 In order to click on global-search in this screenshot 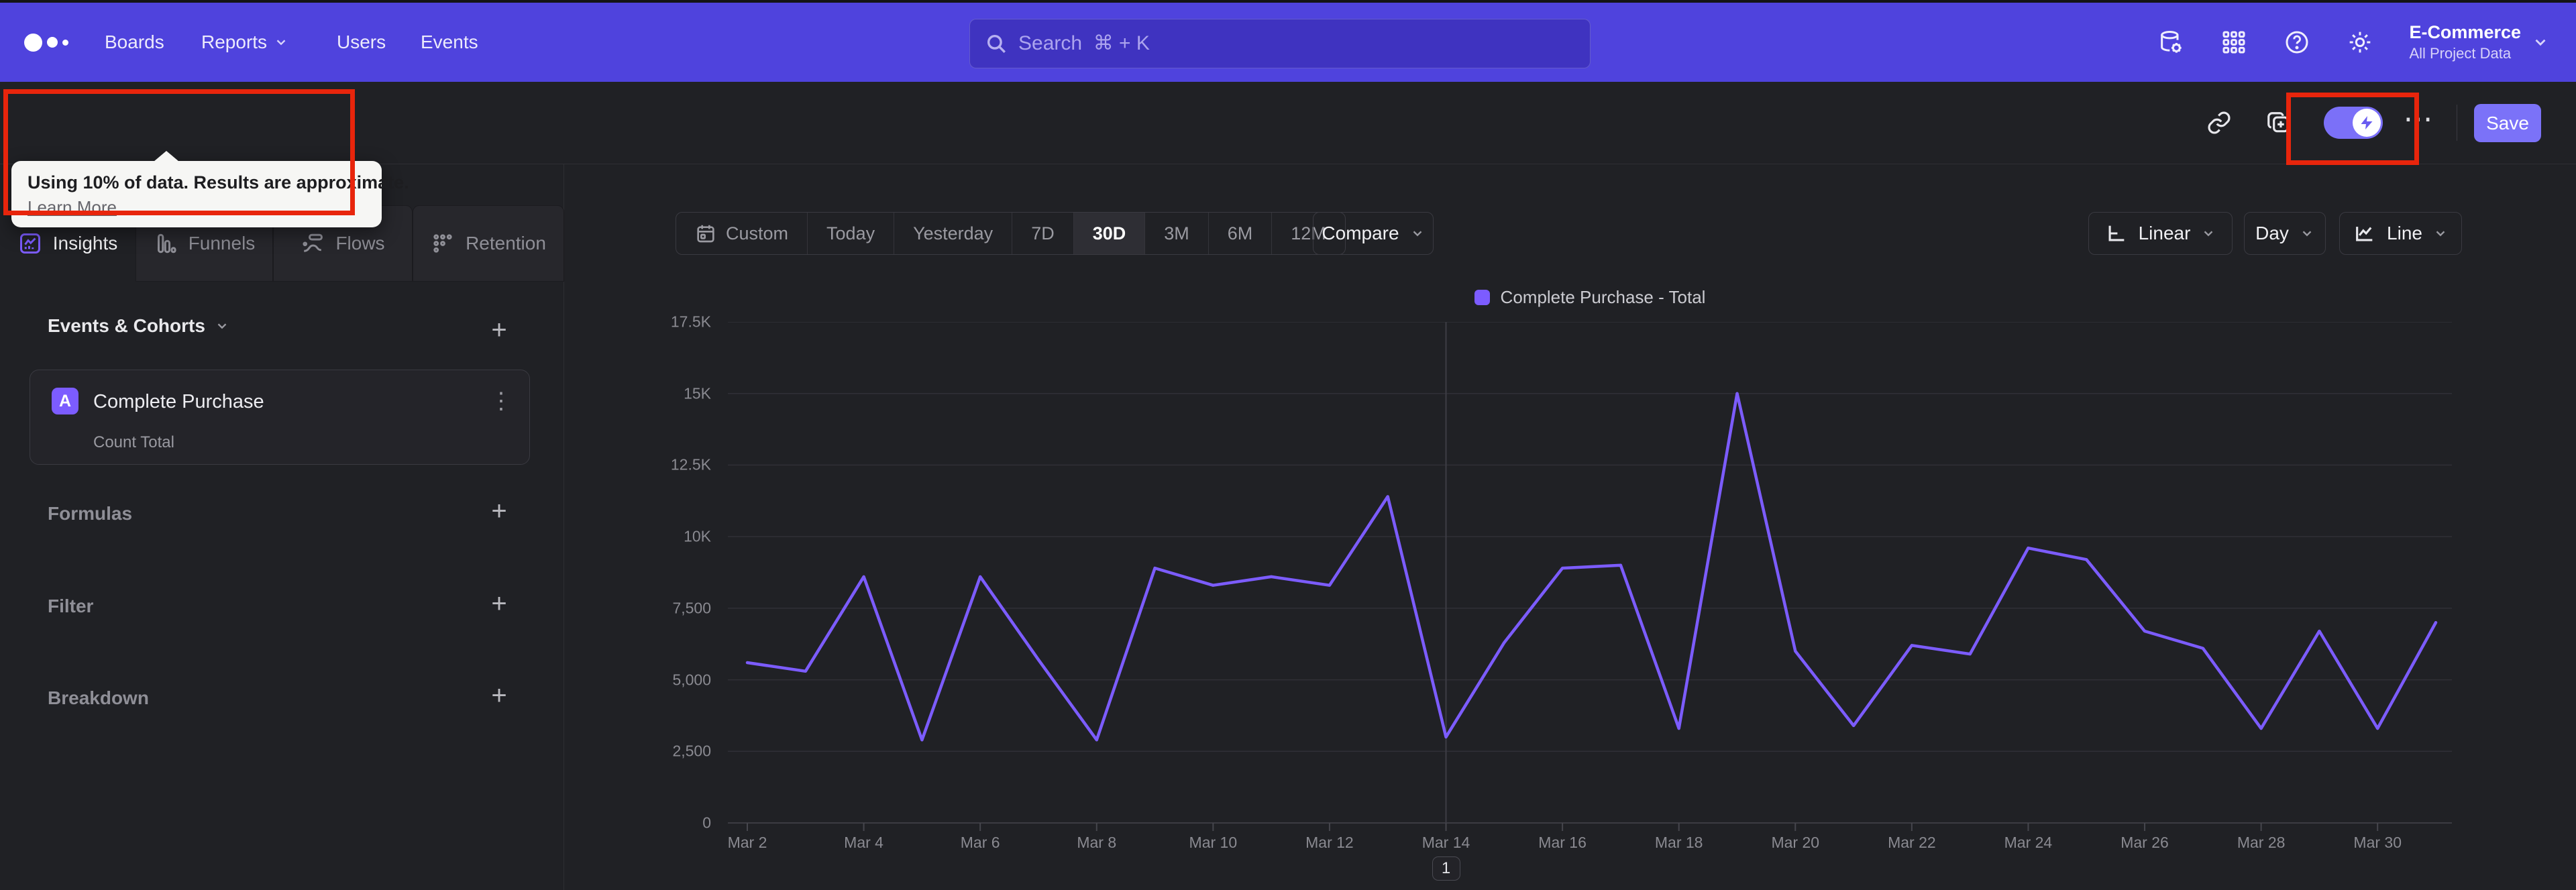, I will do `click(1280, 43)`.